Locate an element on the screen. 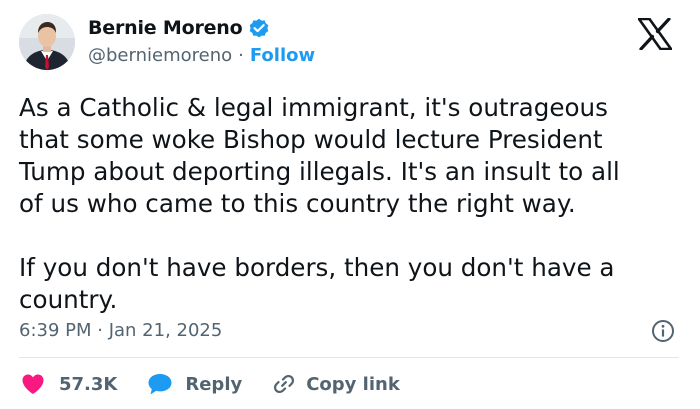  x-logo-icon is located at coordinates (655, 34).